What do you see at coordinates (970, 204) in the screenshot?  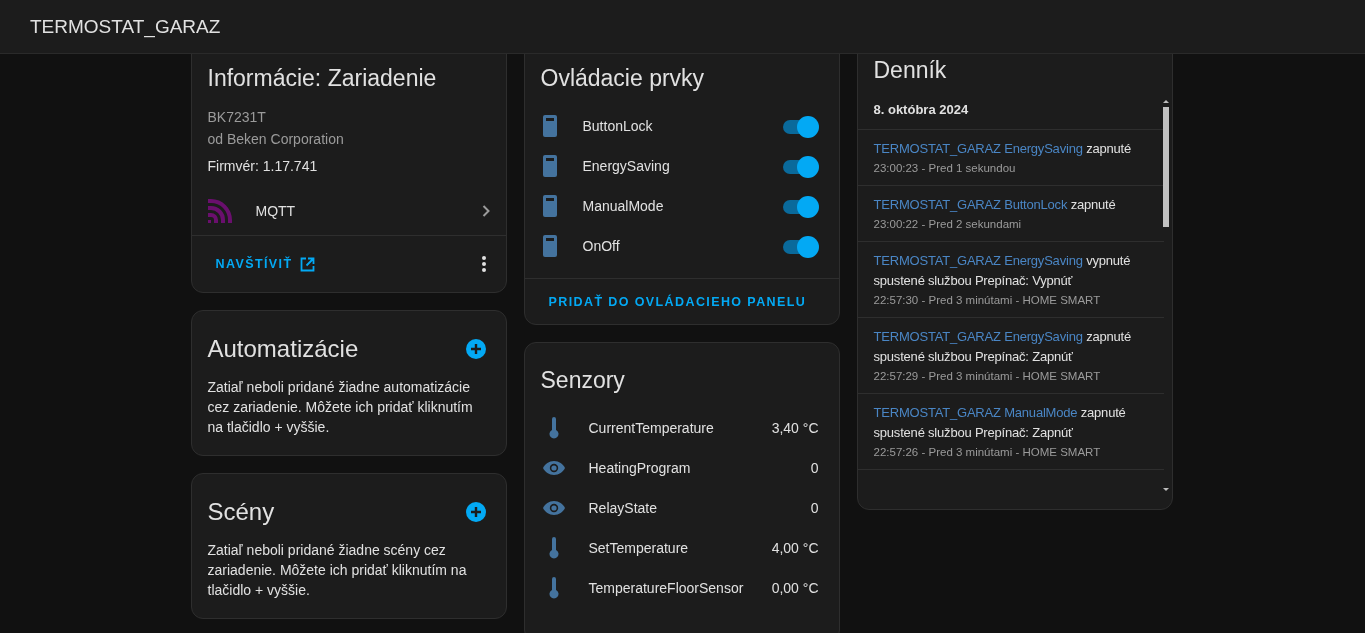 I see `entity-link: TERMOSTAT_GARAZ ButtonLock` at bounding box center [970, 204].